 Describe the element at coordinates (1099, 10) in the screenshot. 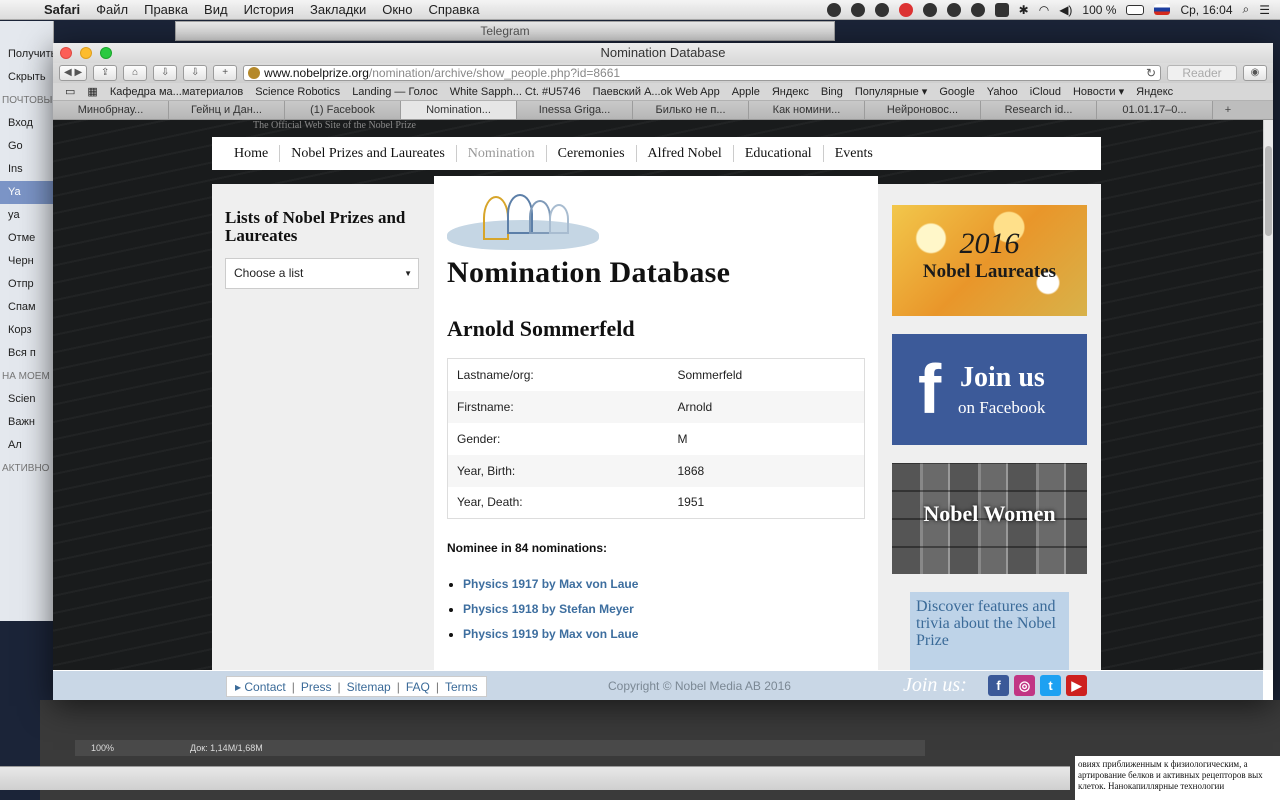

I see `battery-text: 100 %` at that location.